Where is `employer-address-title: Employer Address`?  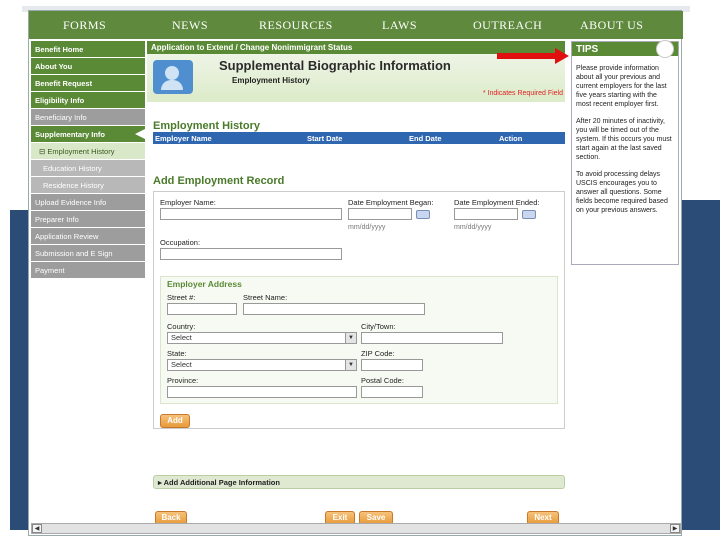
employer-address-title: Employer Address is located at coordinates (204, 284).